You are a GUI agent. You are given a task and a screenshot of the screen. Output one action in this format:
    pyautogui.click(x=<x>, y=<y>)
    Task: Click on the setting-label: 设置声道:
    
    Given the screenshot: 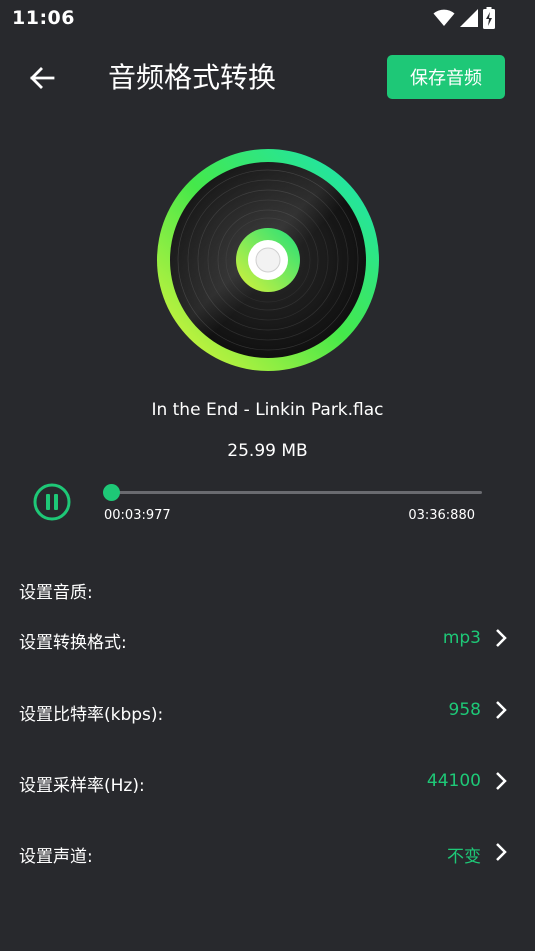 What is the action you would take?
    pyautogui.click(x=56, y=857)
    